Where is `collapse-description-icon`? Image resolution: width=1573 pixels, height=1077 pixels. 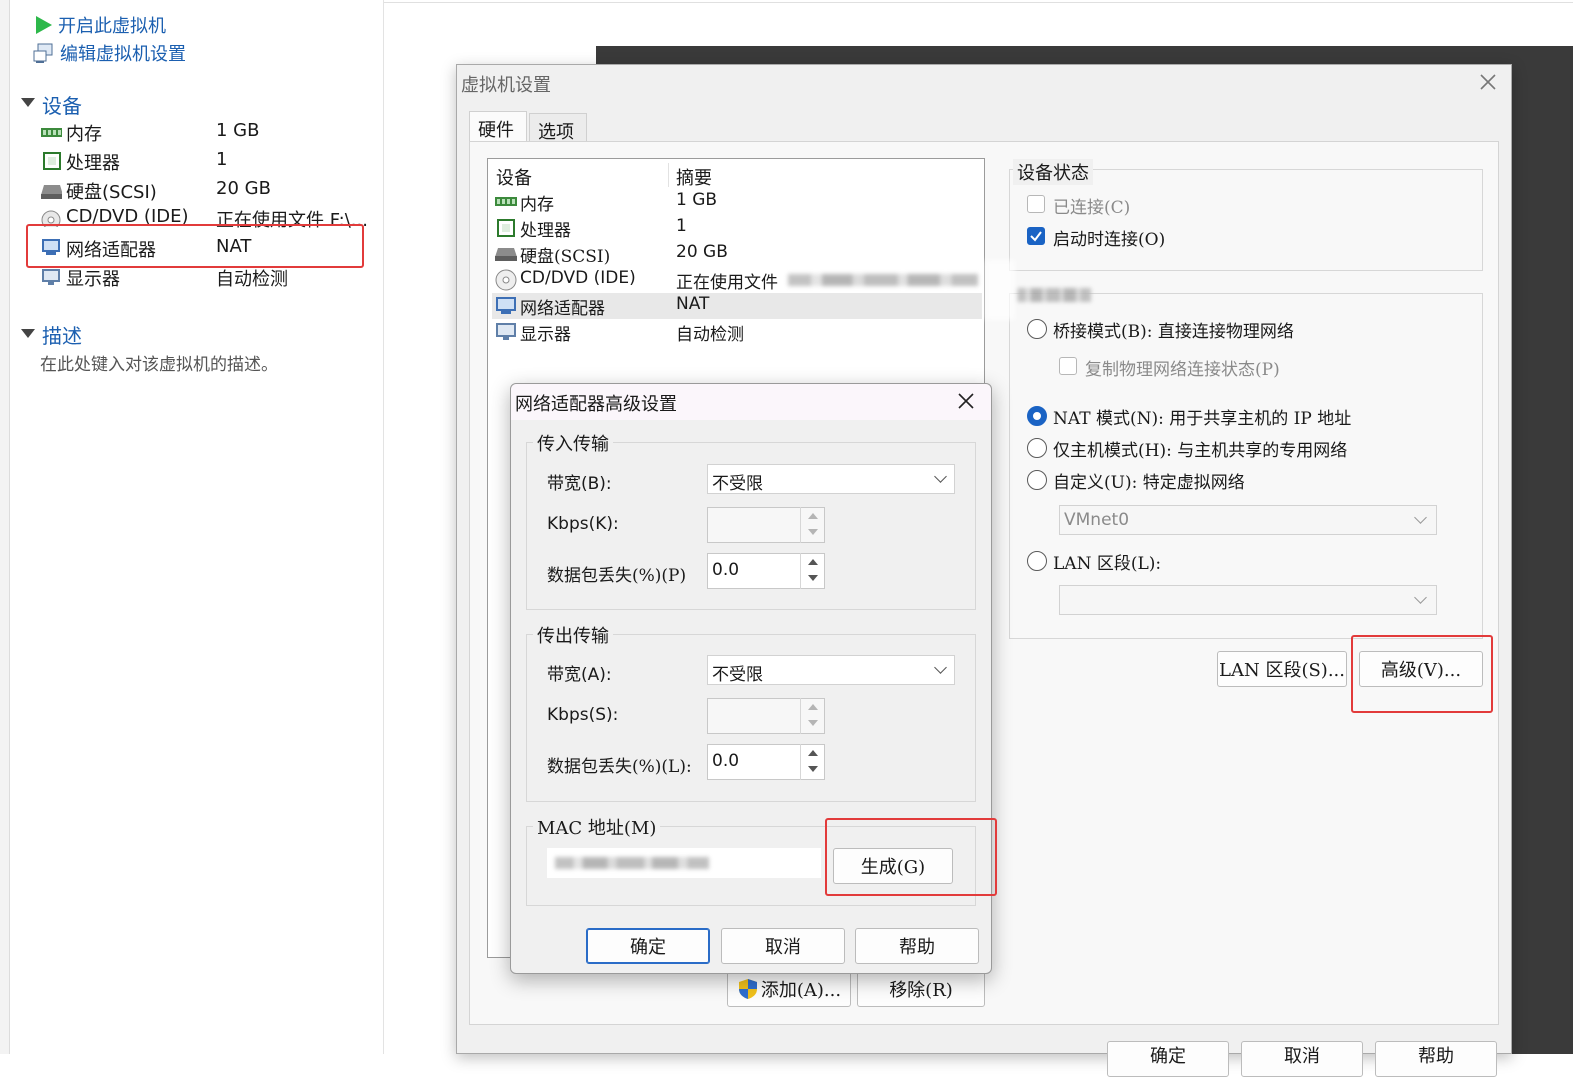 collapse-description-icon is located at coordinates (28, 333).